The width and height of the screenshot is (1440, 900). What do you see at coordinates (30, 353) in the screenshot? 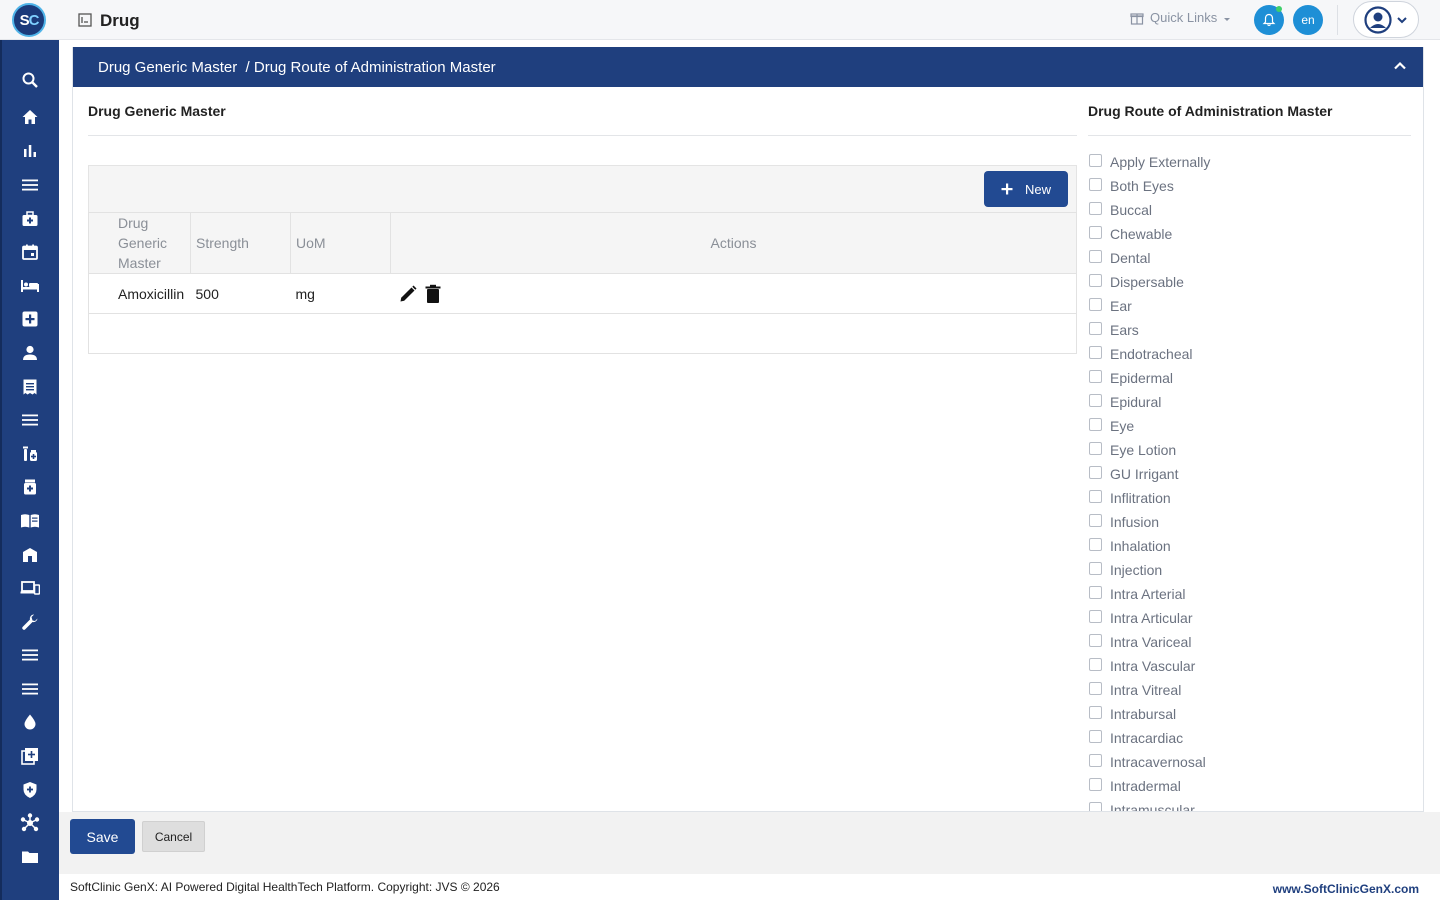
I see `person-icon` at bounding box center [30, 353].